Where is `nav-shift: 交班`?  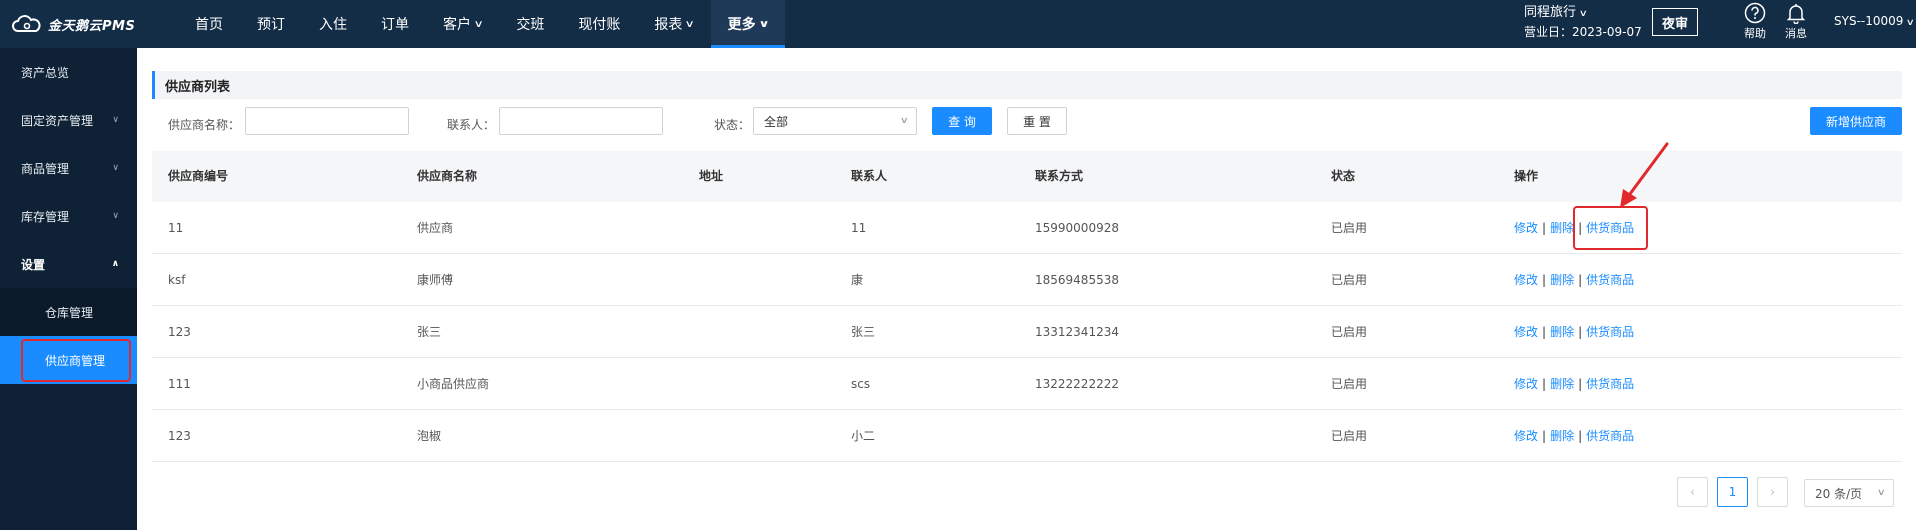
nav-shift: 交班 is located at coordinates (530, 24).